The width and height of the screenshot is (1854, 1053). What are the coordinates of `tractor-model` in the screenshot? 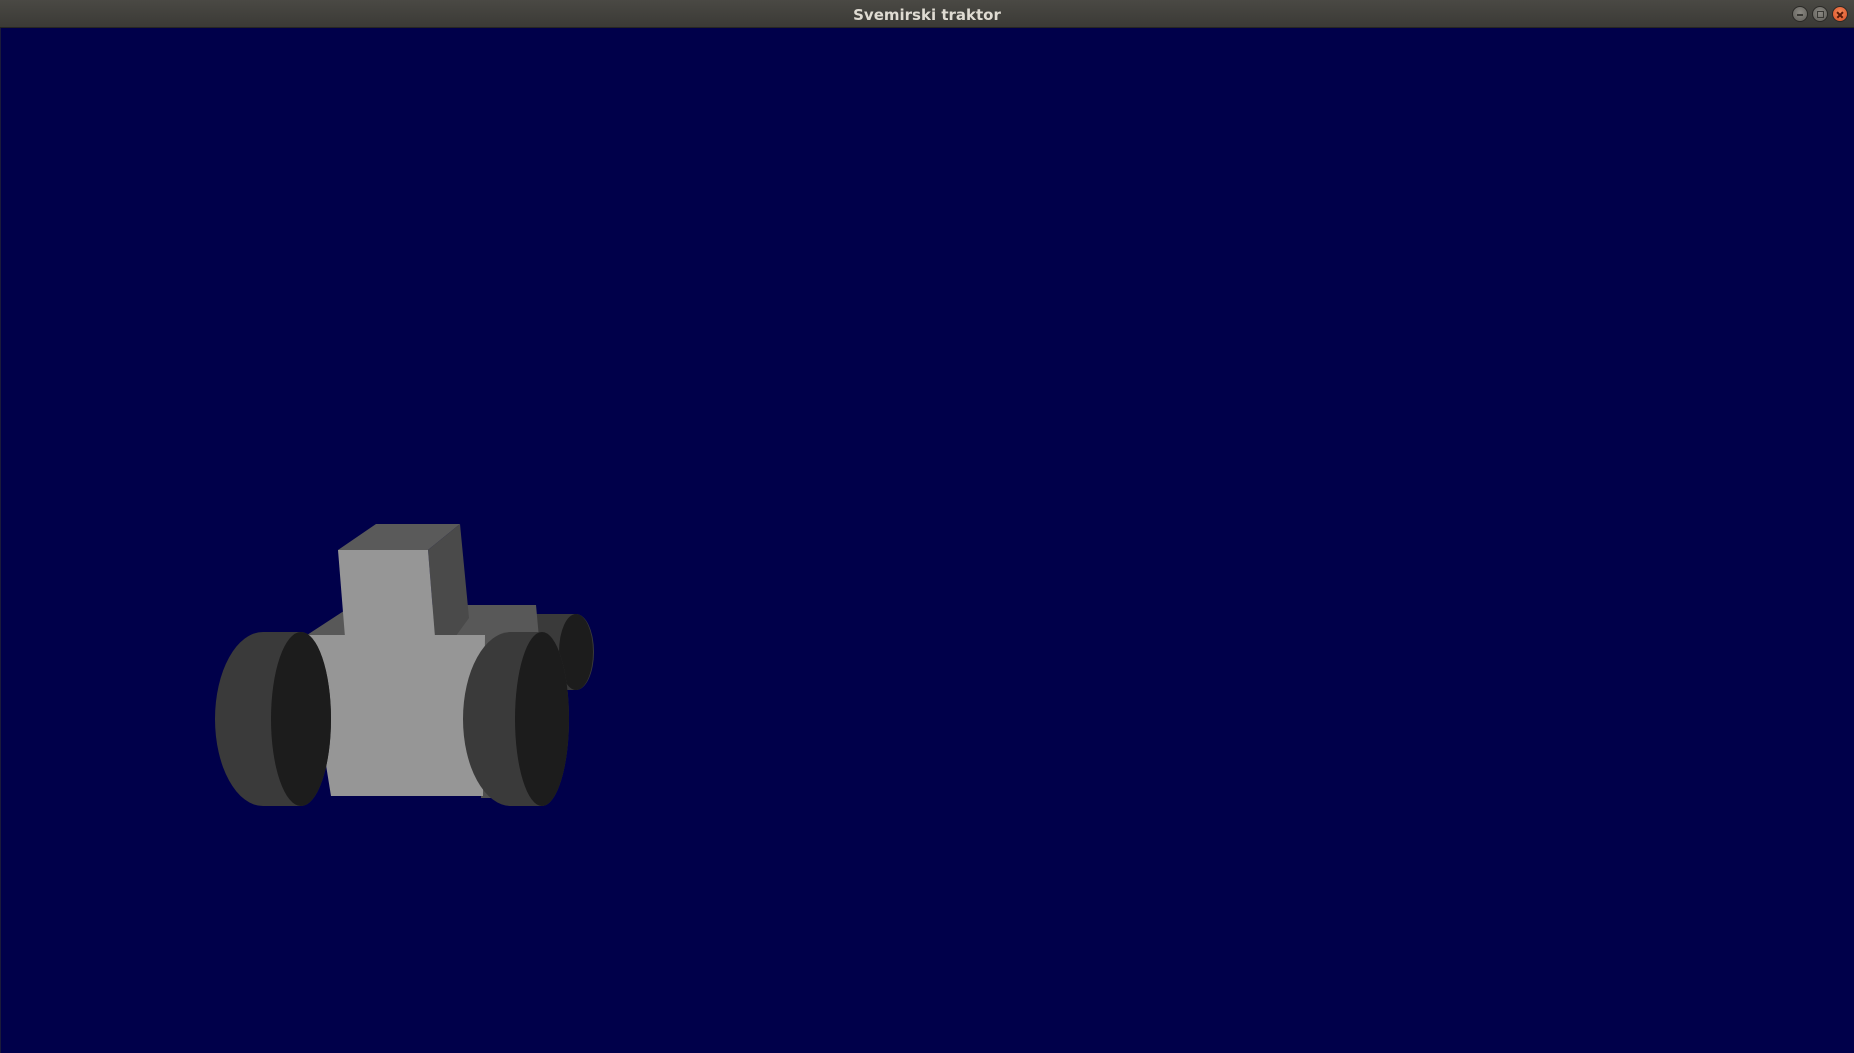 It's located at (404, 665).